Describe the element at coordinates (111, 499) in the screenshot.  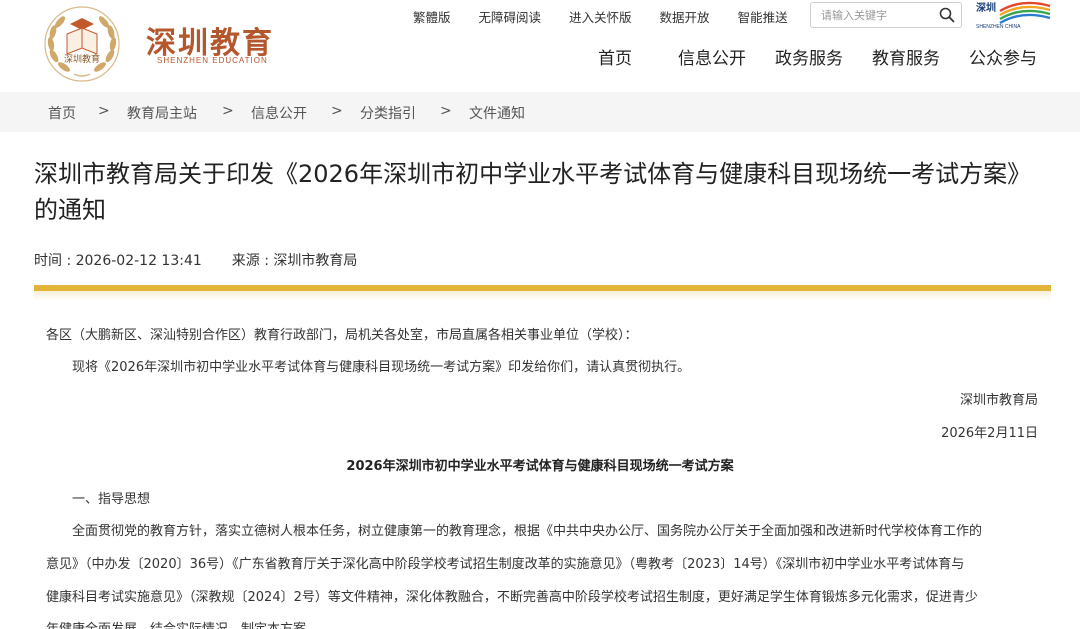
I see `section-heading: 一、指导思想` at that location.